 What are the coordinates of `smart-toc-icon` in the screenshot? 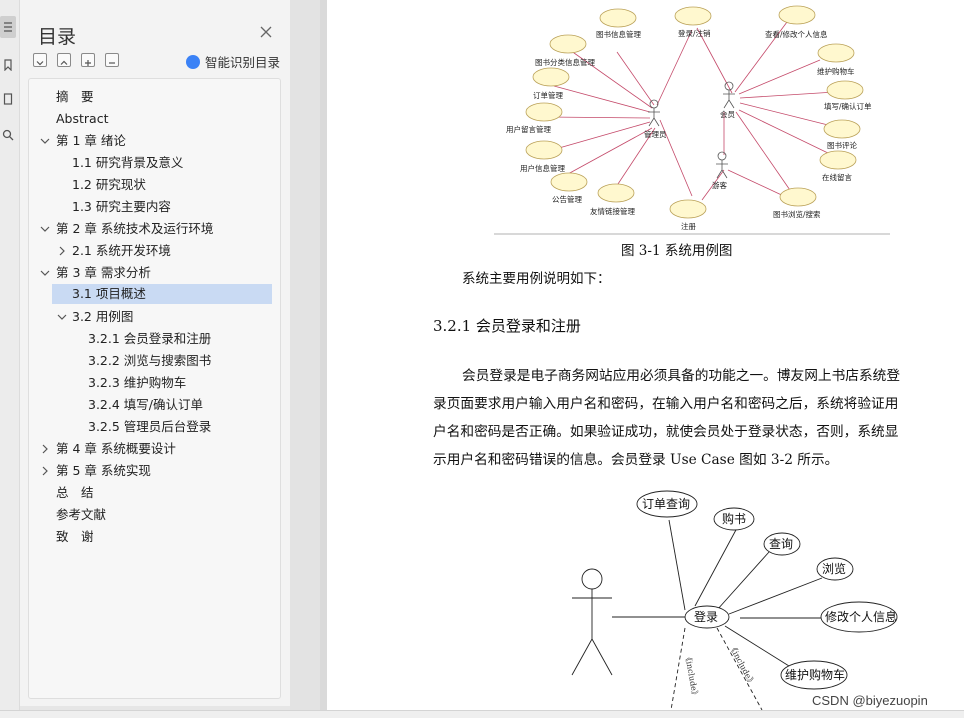 It's located at (193, 61).